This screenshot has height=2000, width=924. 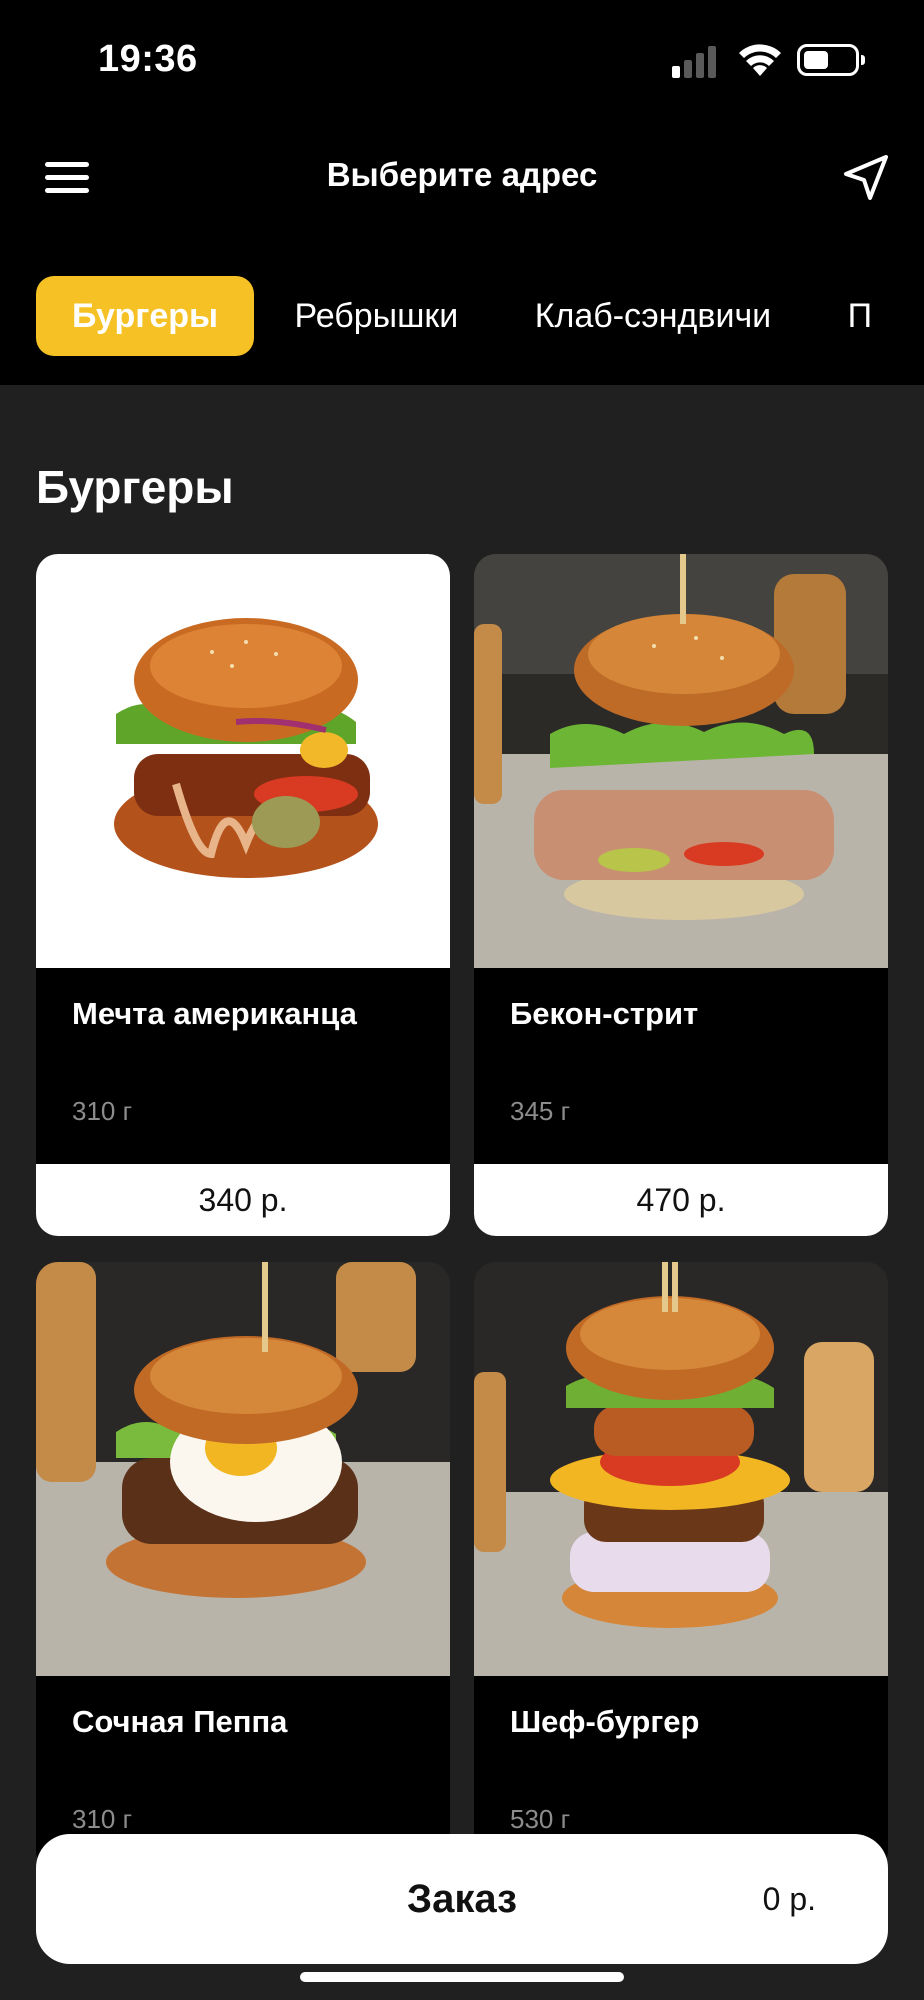 I want to click on product-card: Сочная Пеппа 310 г, so click(x=243, y=1567).